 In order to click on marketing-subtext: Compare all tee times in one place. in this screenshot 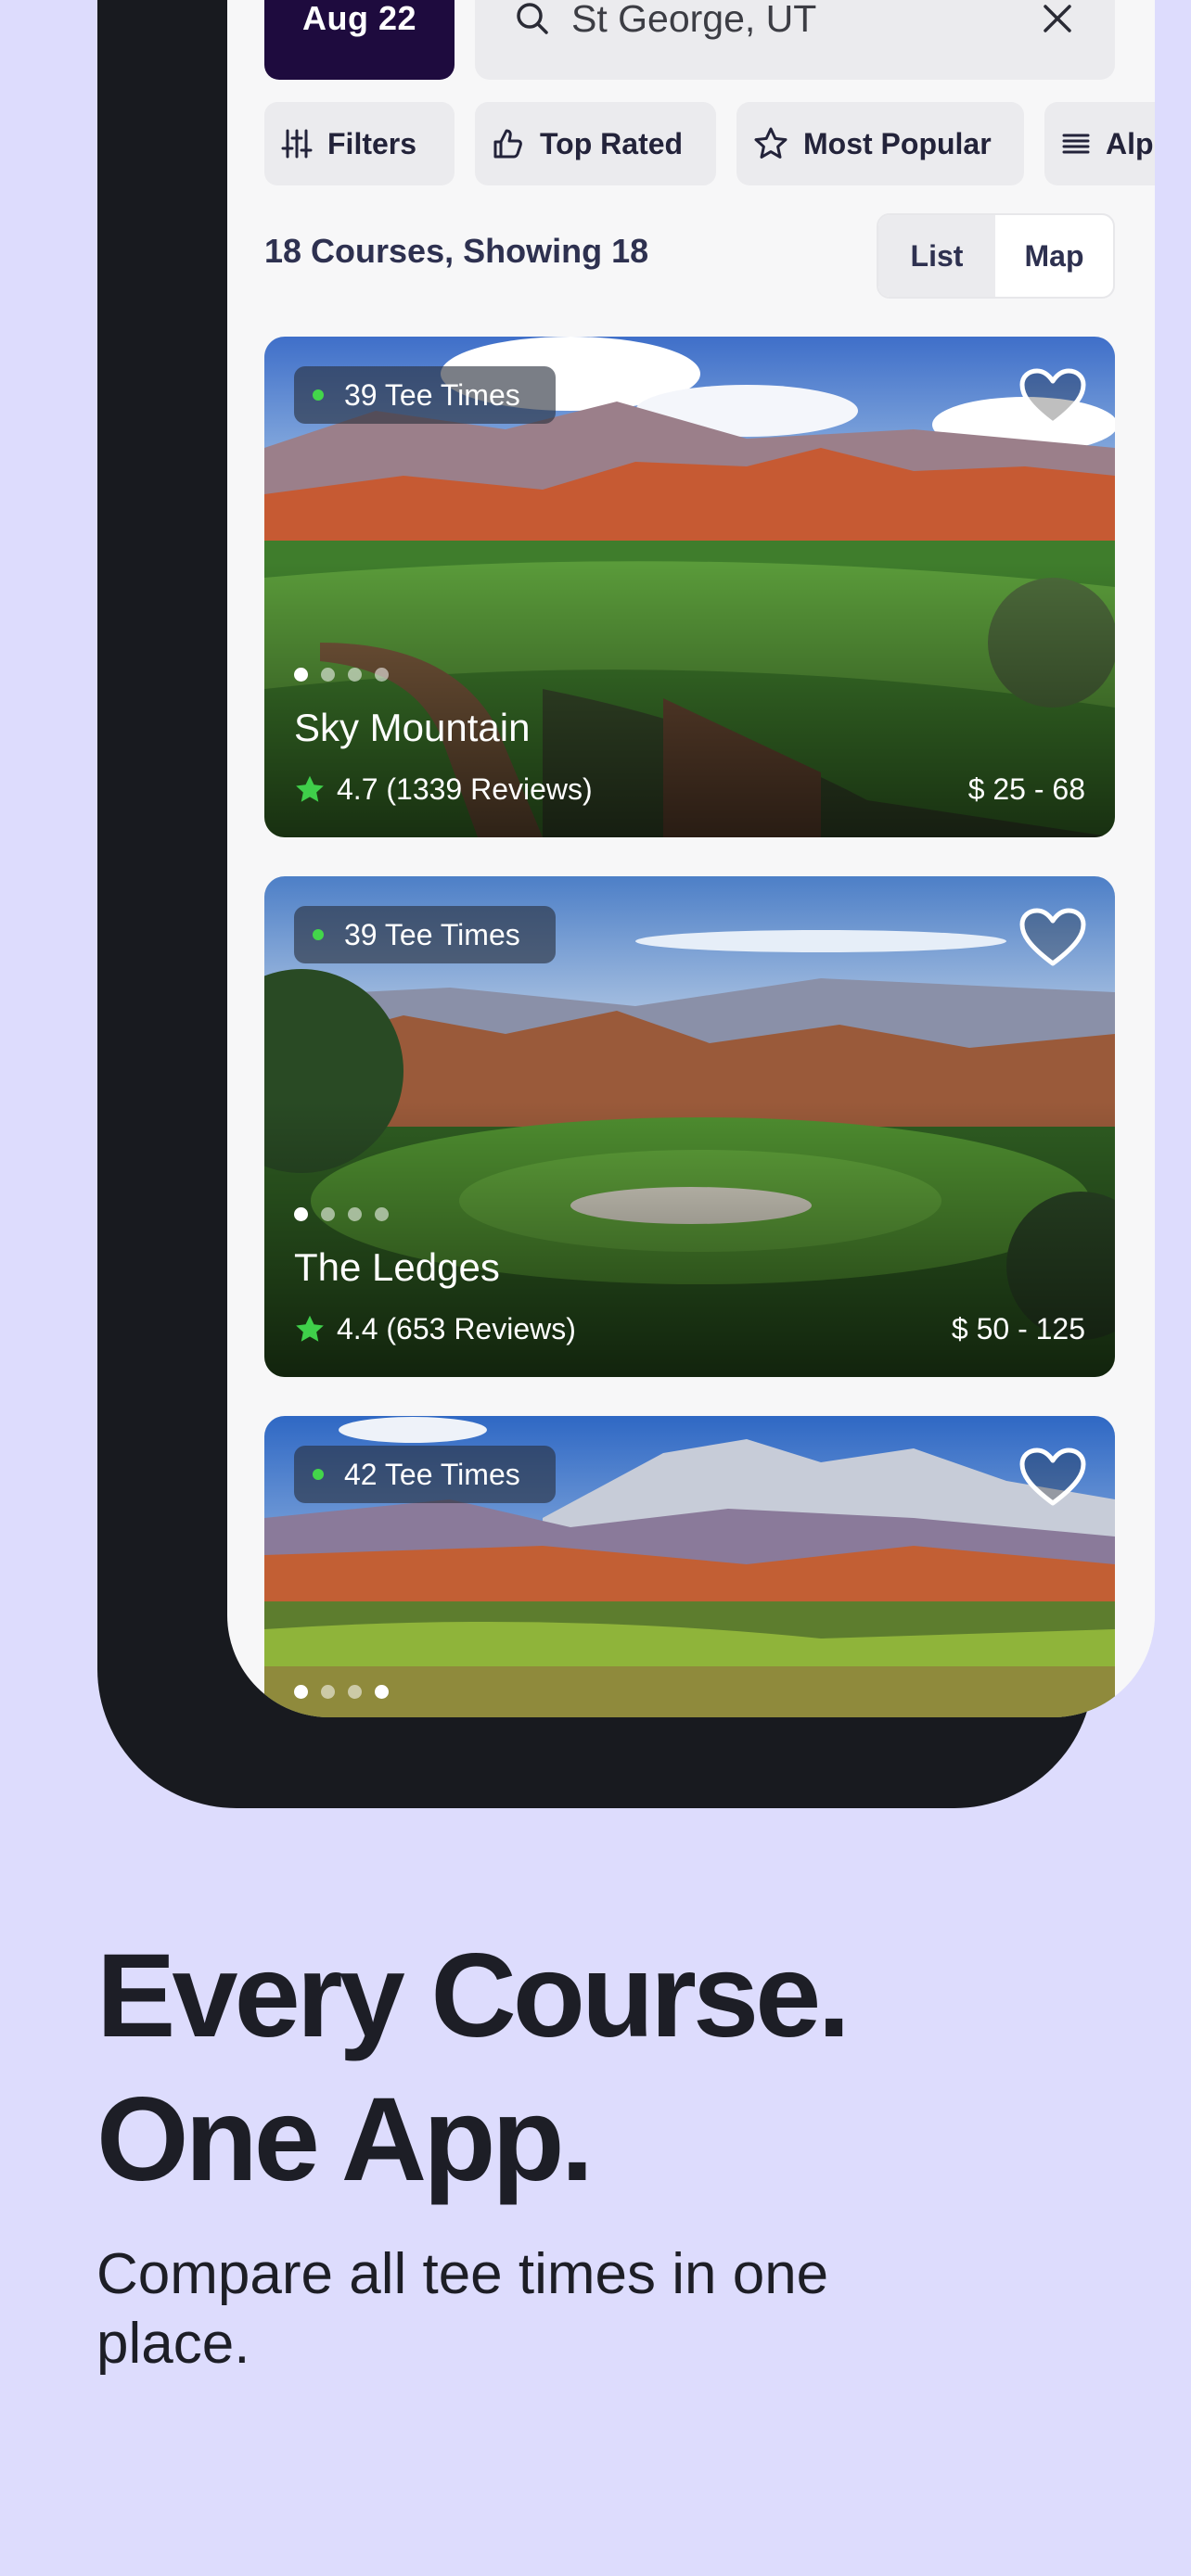, I will do `click(463, 2309)`.